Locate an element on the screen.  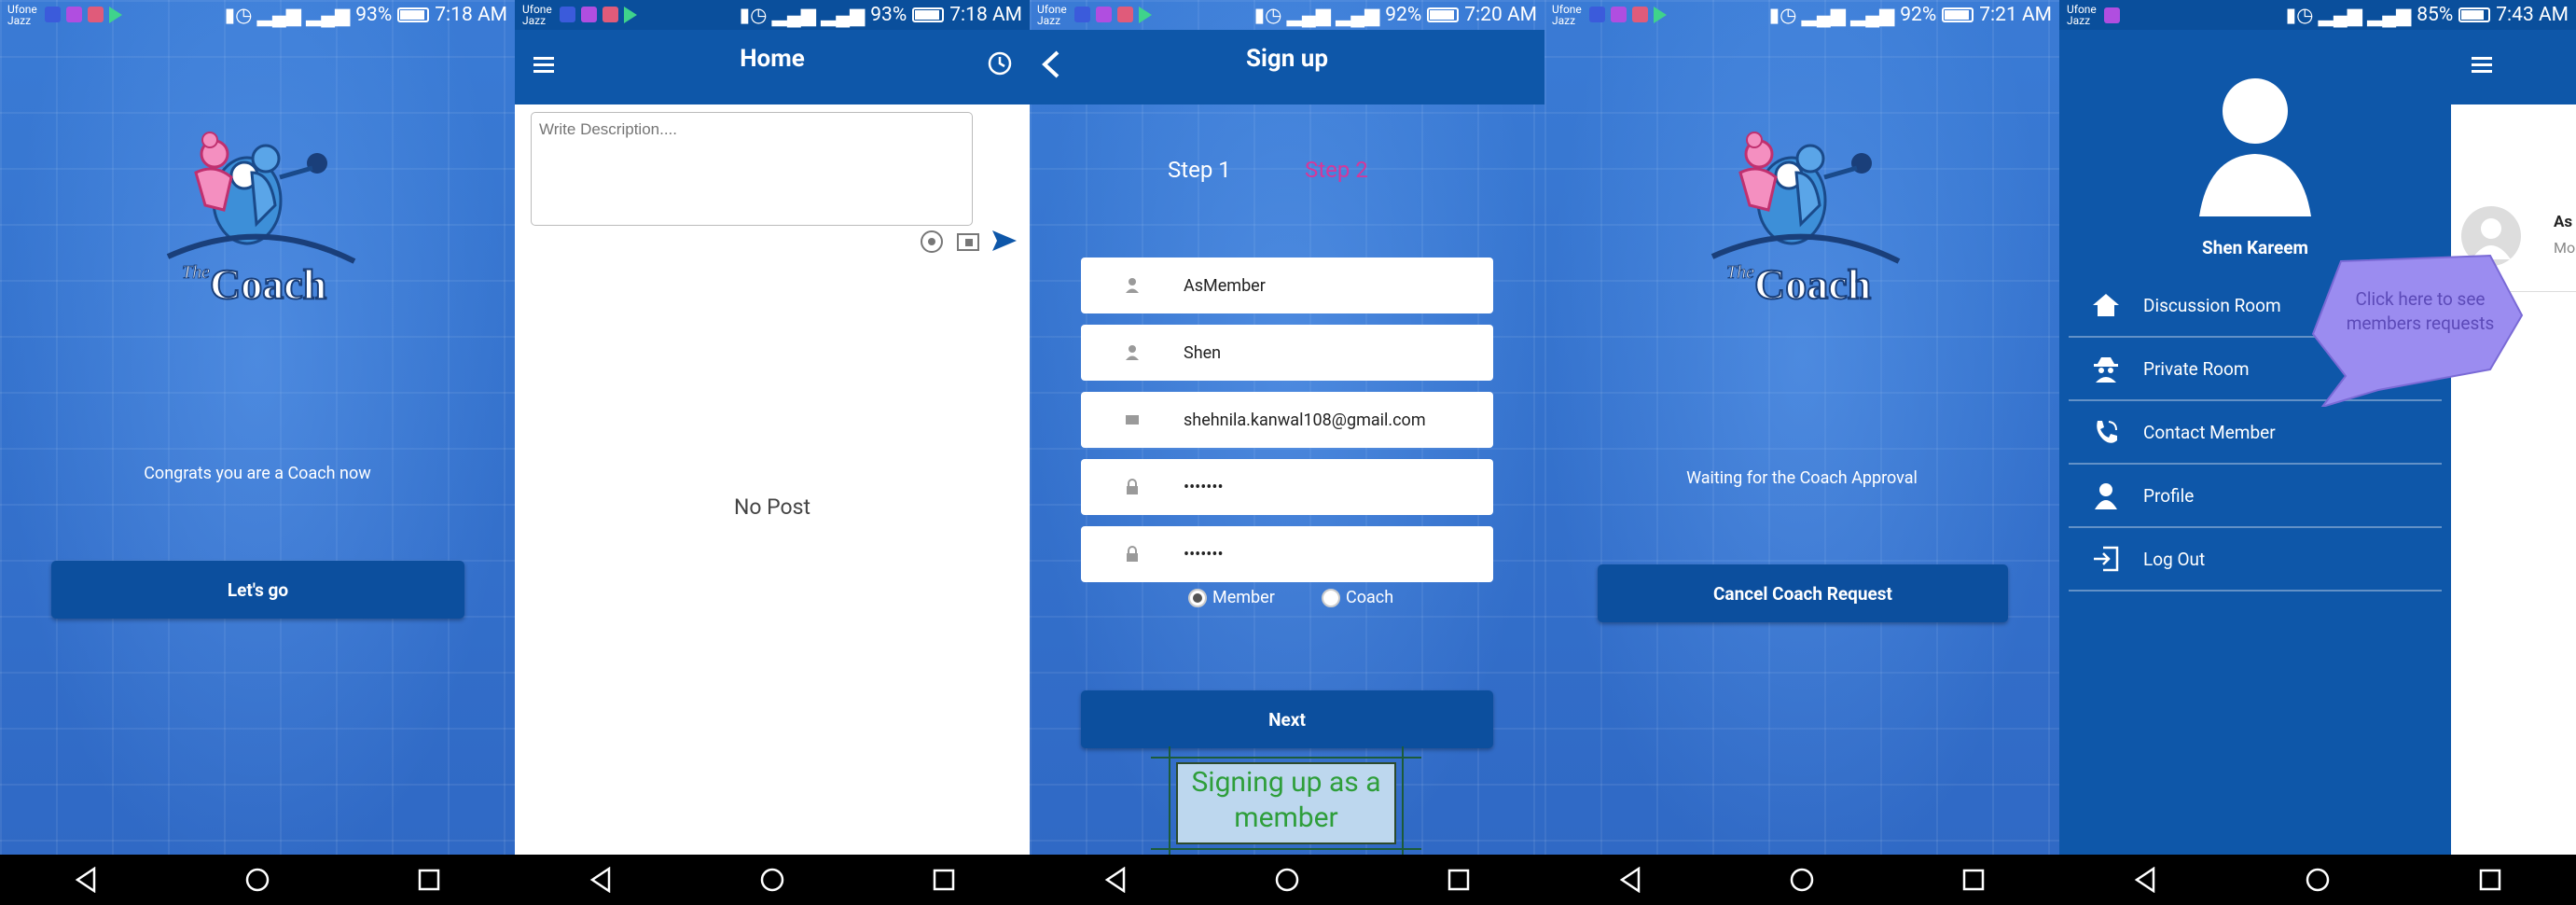
confirm-password-value: ••••••• is located at coordinates (1204, 554).